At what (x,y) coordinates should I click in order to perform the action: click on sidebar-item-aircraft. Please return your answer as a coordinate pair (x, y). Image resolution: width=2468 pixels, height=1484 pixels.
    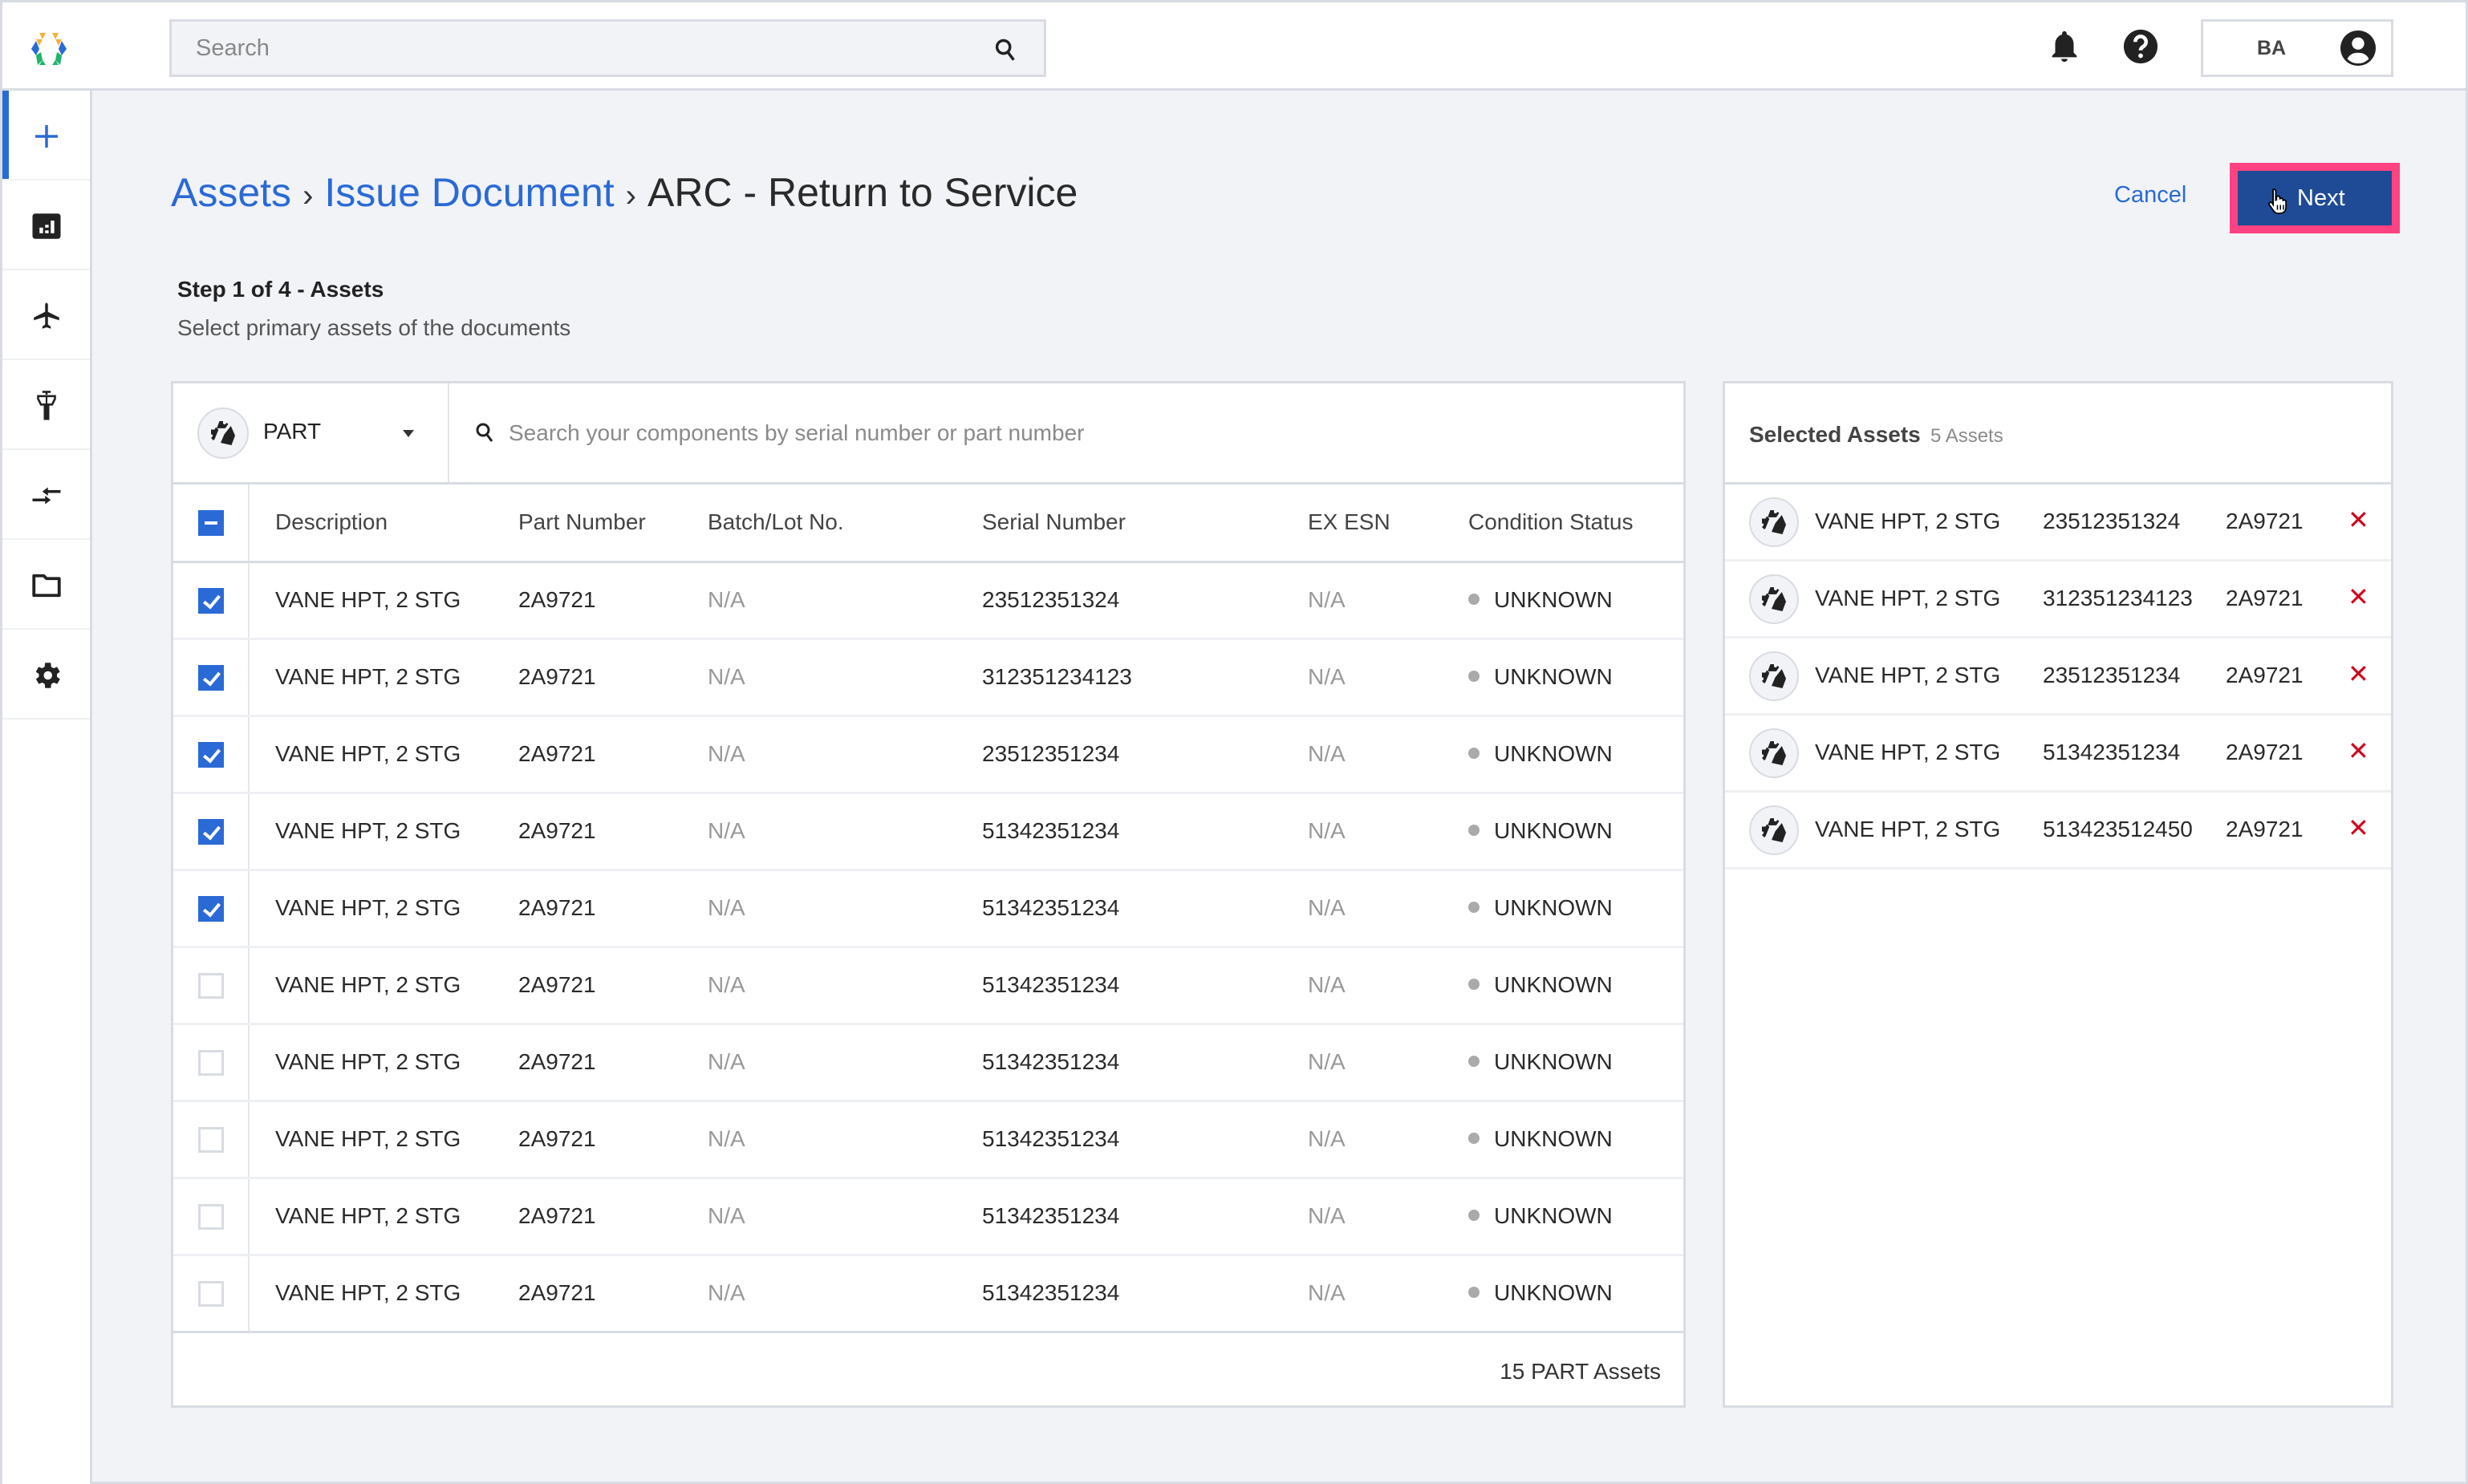
    Looking at the image, I should click on (46, 315).